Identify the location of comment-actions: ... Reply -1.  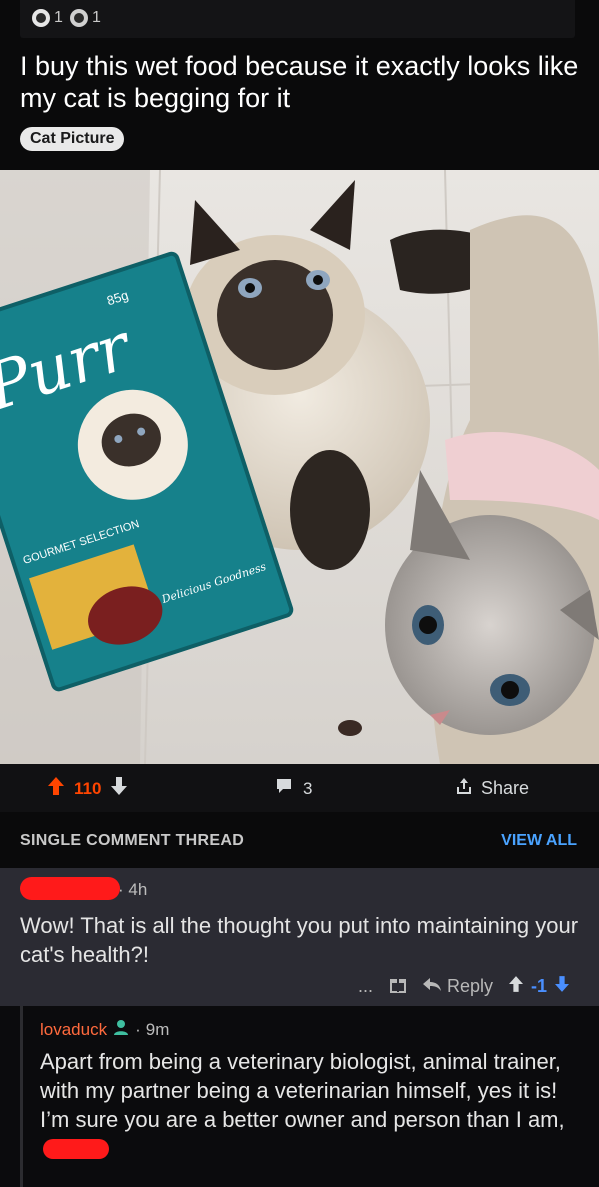
(463, 986).